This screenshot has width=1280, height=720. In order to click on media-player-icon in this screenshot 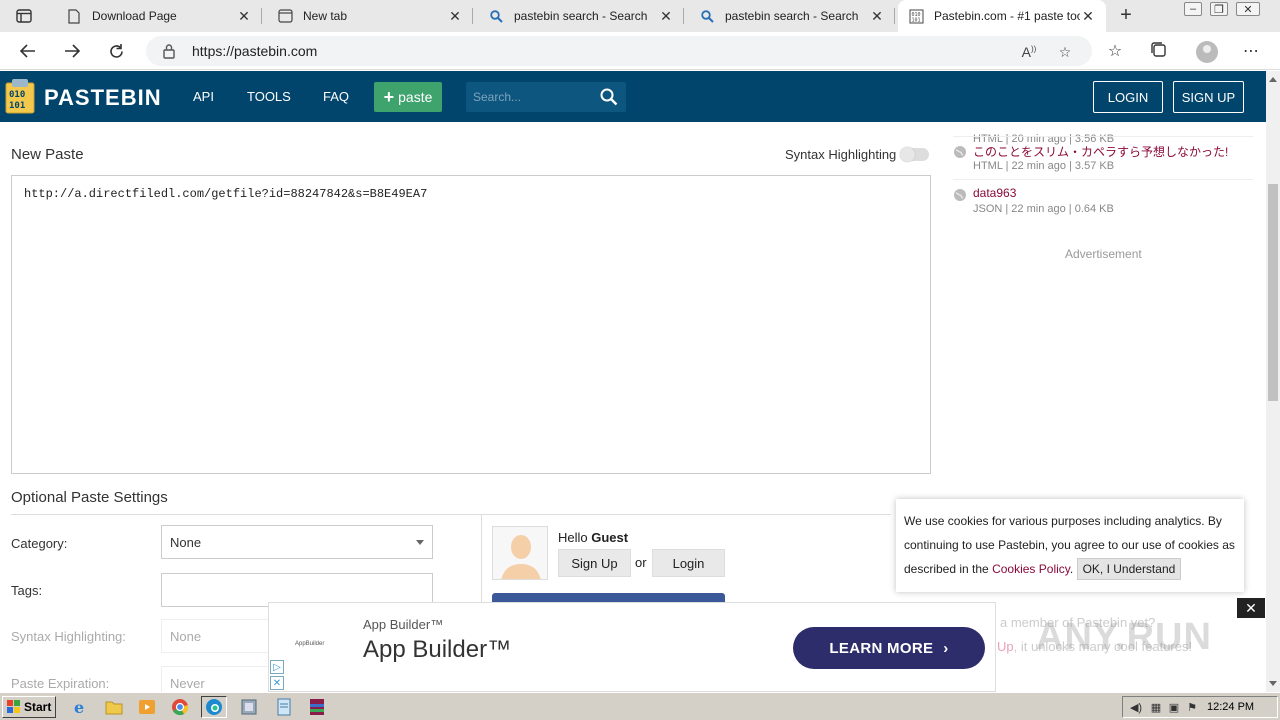, I will do `click(147, 707)`.